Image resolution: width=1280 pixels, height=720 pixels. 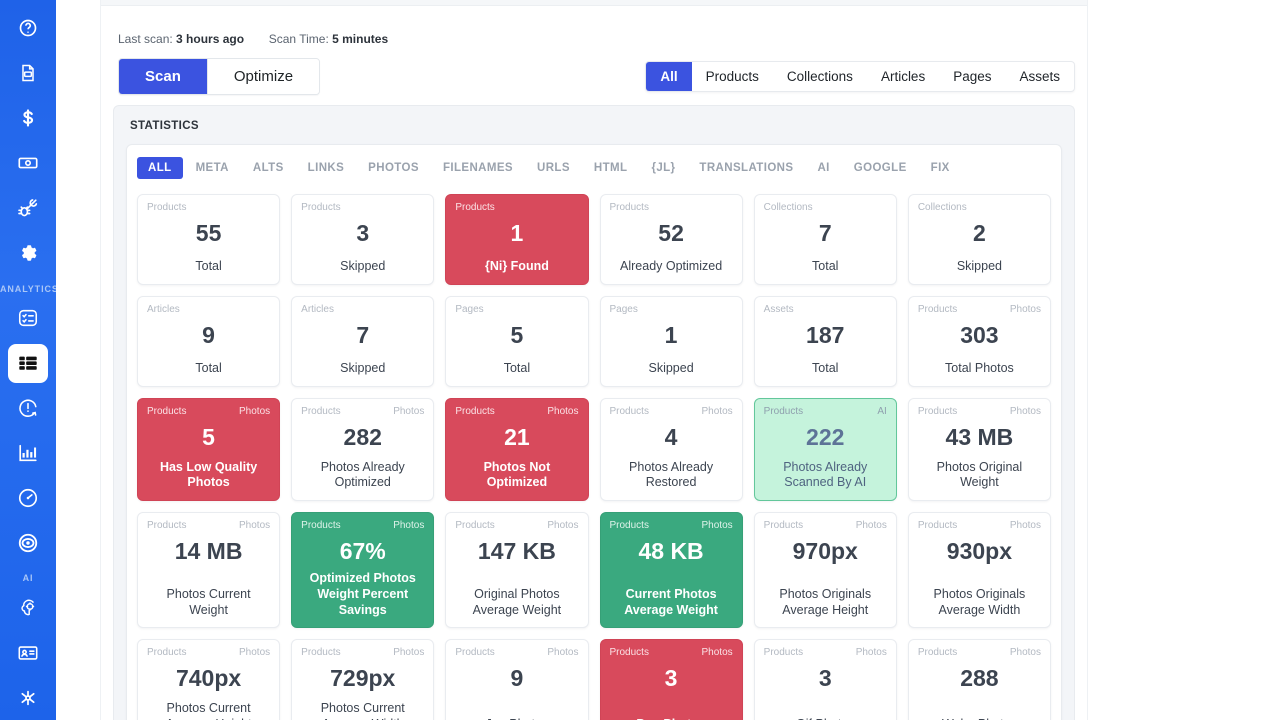 What do you see at coordinates (671, 341) in the screenshot?
I see `stat-card: Pages 1 Skipped` at bounding box center [671, 341].